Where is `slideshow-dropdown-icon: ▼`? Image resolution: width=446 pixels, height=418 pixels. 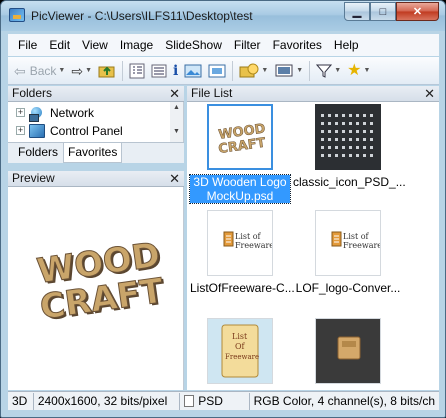 slideshow-dropdown-icon: ▼ is located at coordinates (300, 70).